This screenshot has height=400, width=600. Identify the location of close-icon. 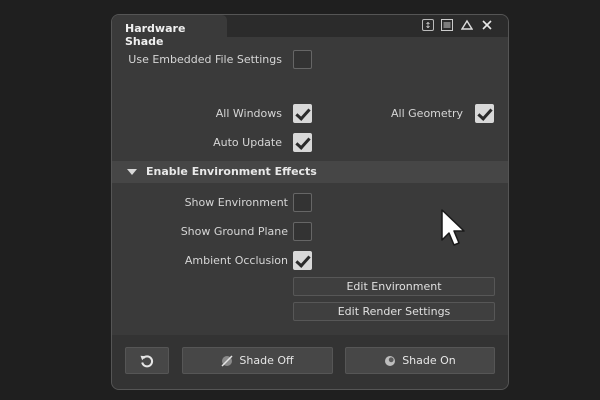
(487, 25).